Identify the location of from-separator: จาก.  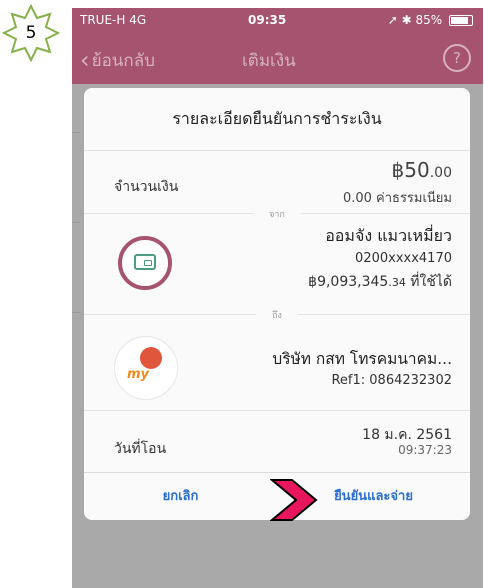
(277, 214).